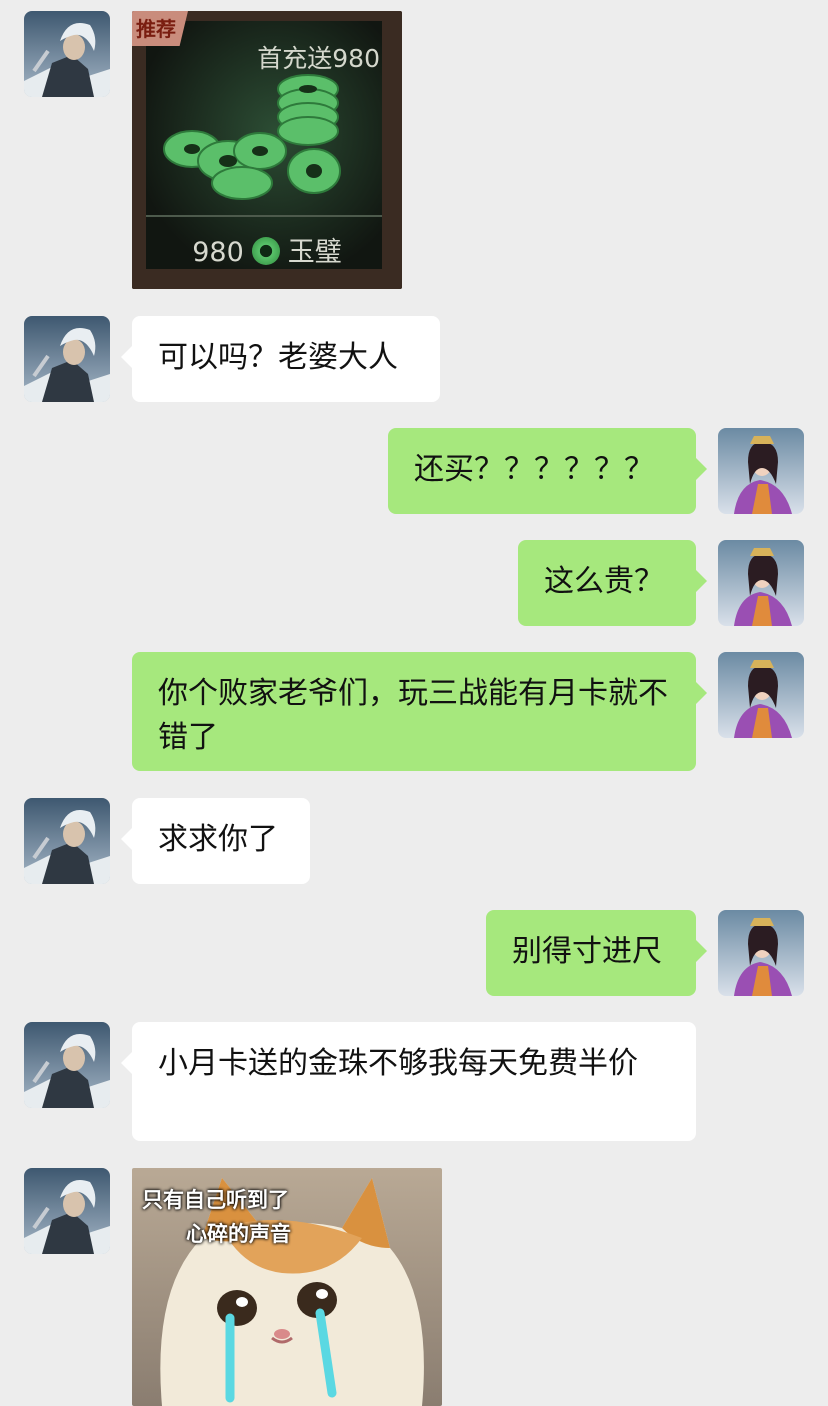 Image resolution: width=828 pixels, height=1406 pixels. I want to click on promo-amount: 980, so click(218, 252).